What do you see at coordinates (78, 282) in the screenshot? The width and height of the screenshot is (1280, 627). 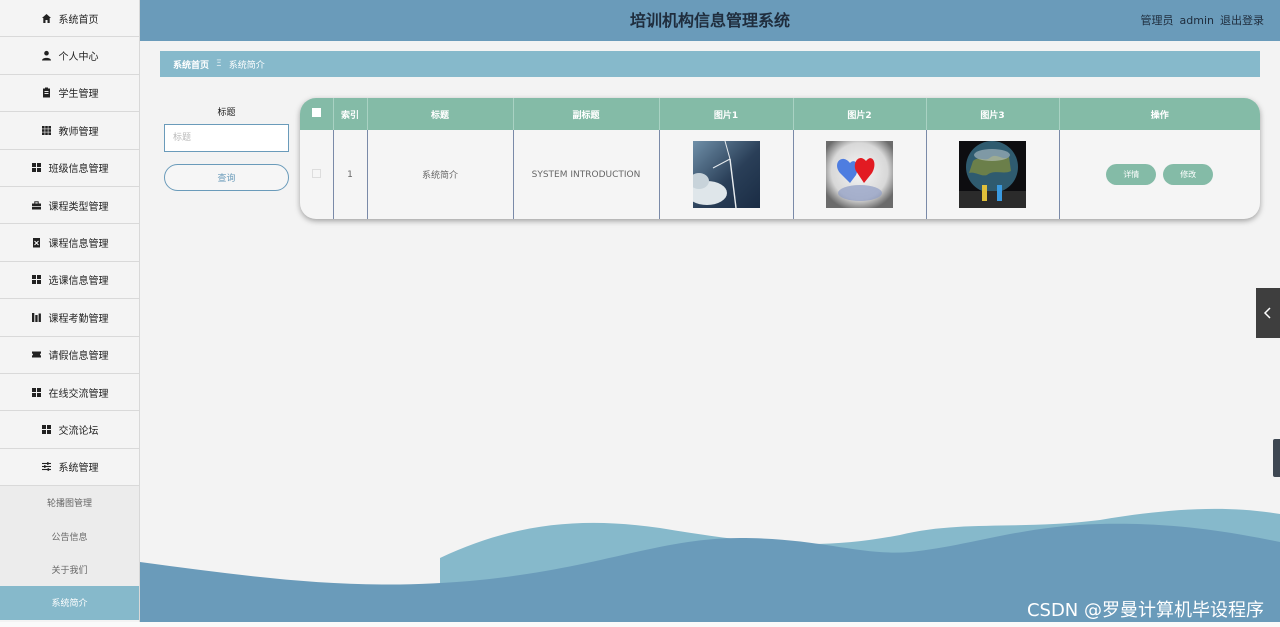 I see `sidebar-item-label: 选课信息管理` at bounding box center [78, 282].